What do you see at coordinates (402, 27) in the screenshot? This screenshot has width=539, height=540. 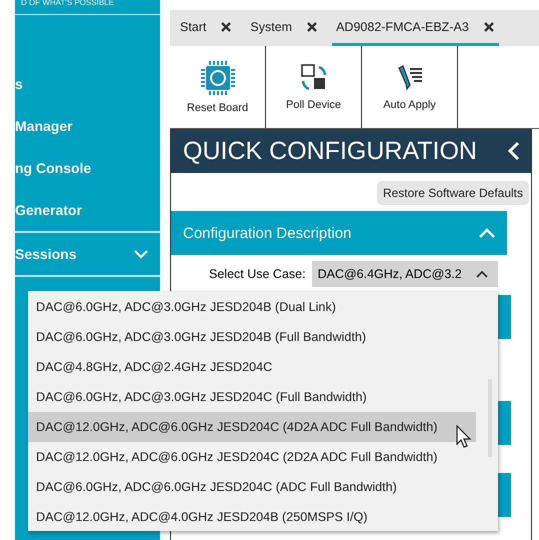 I see `tab-label: AD9082-FMCA-EBZ-A3` at bounding box center [402, 27].